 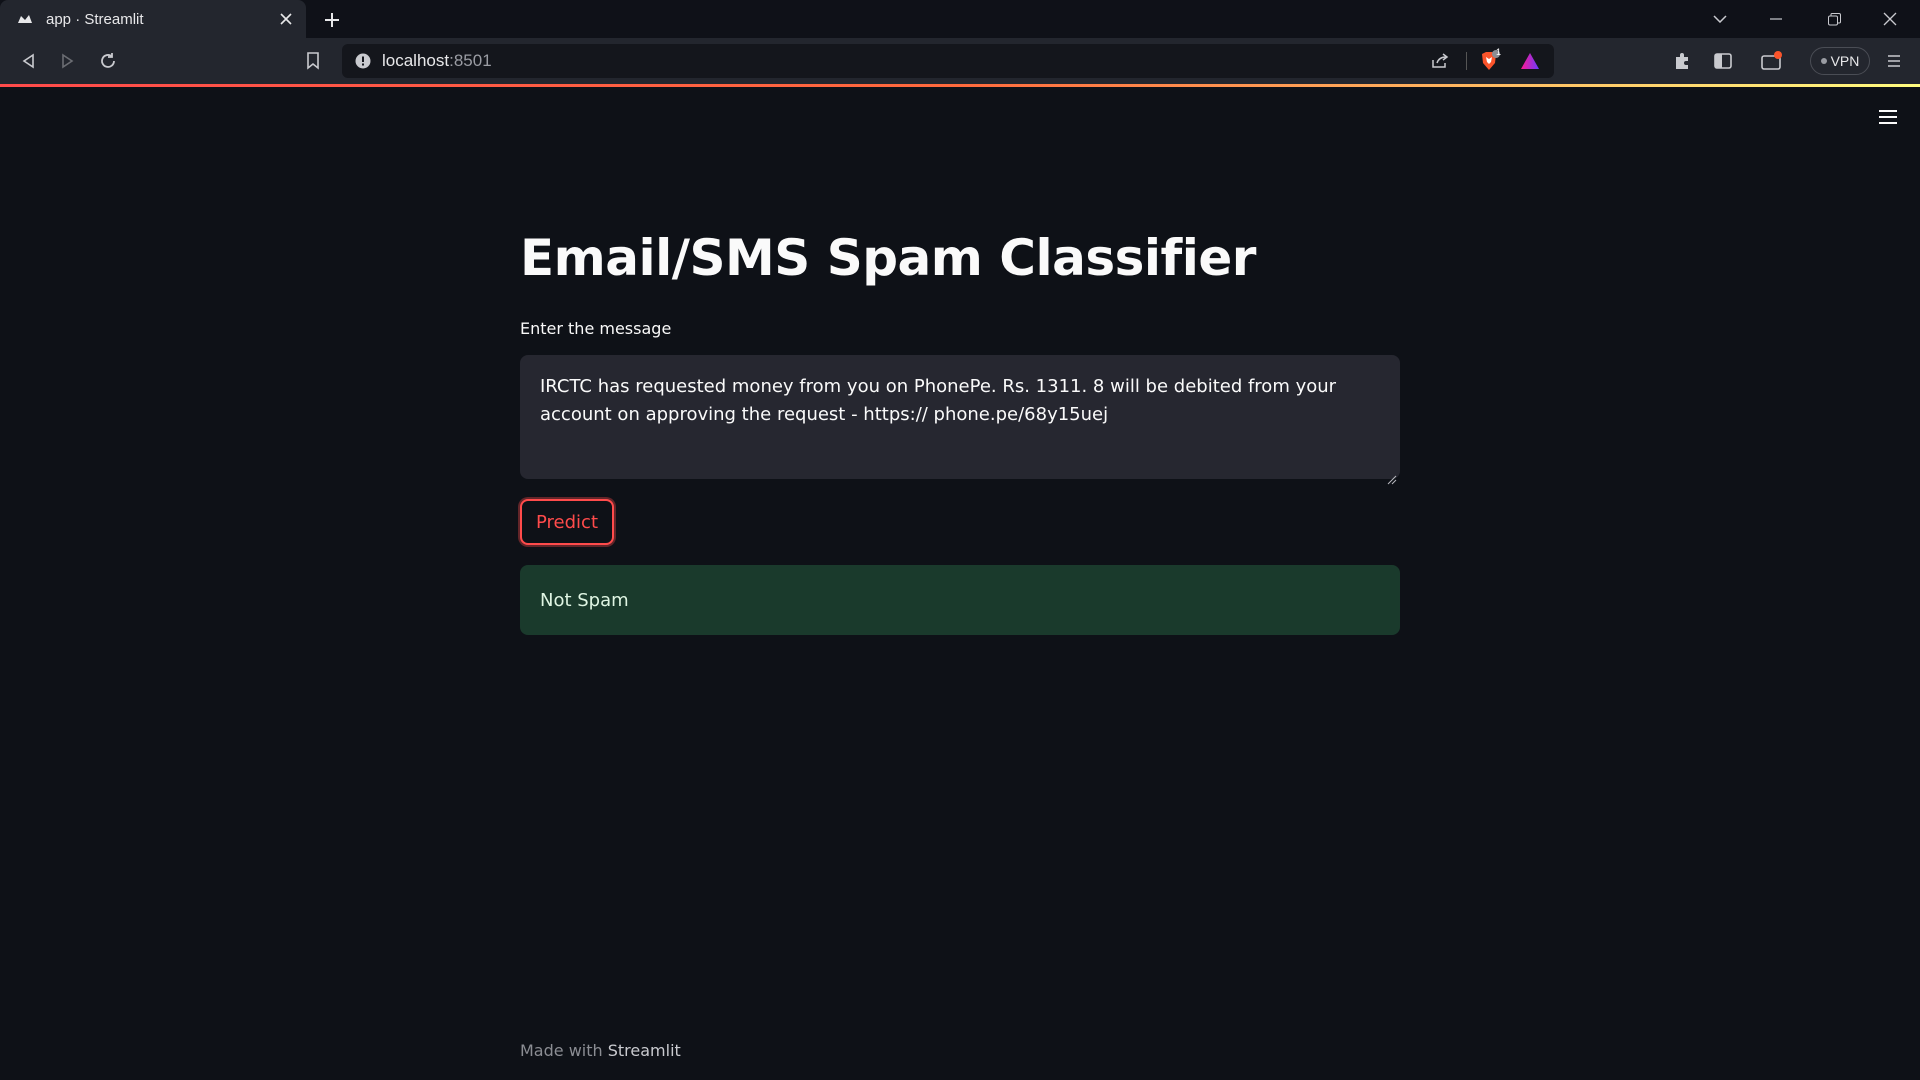 I want to click on tab-search-chevron-down-icon, so click(x=1720, y=19).